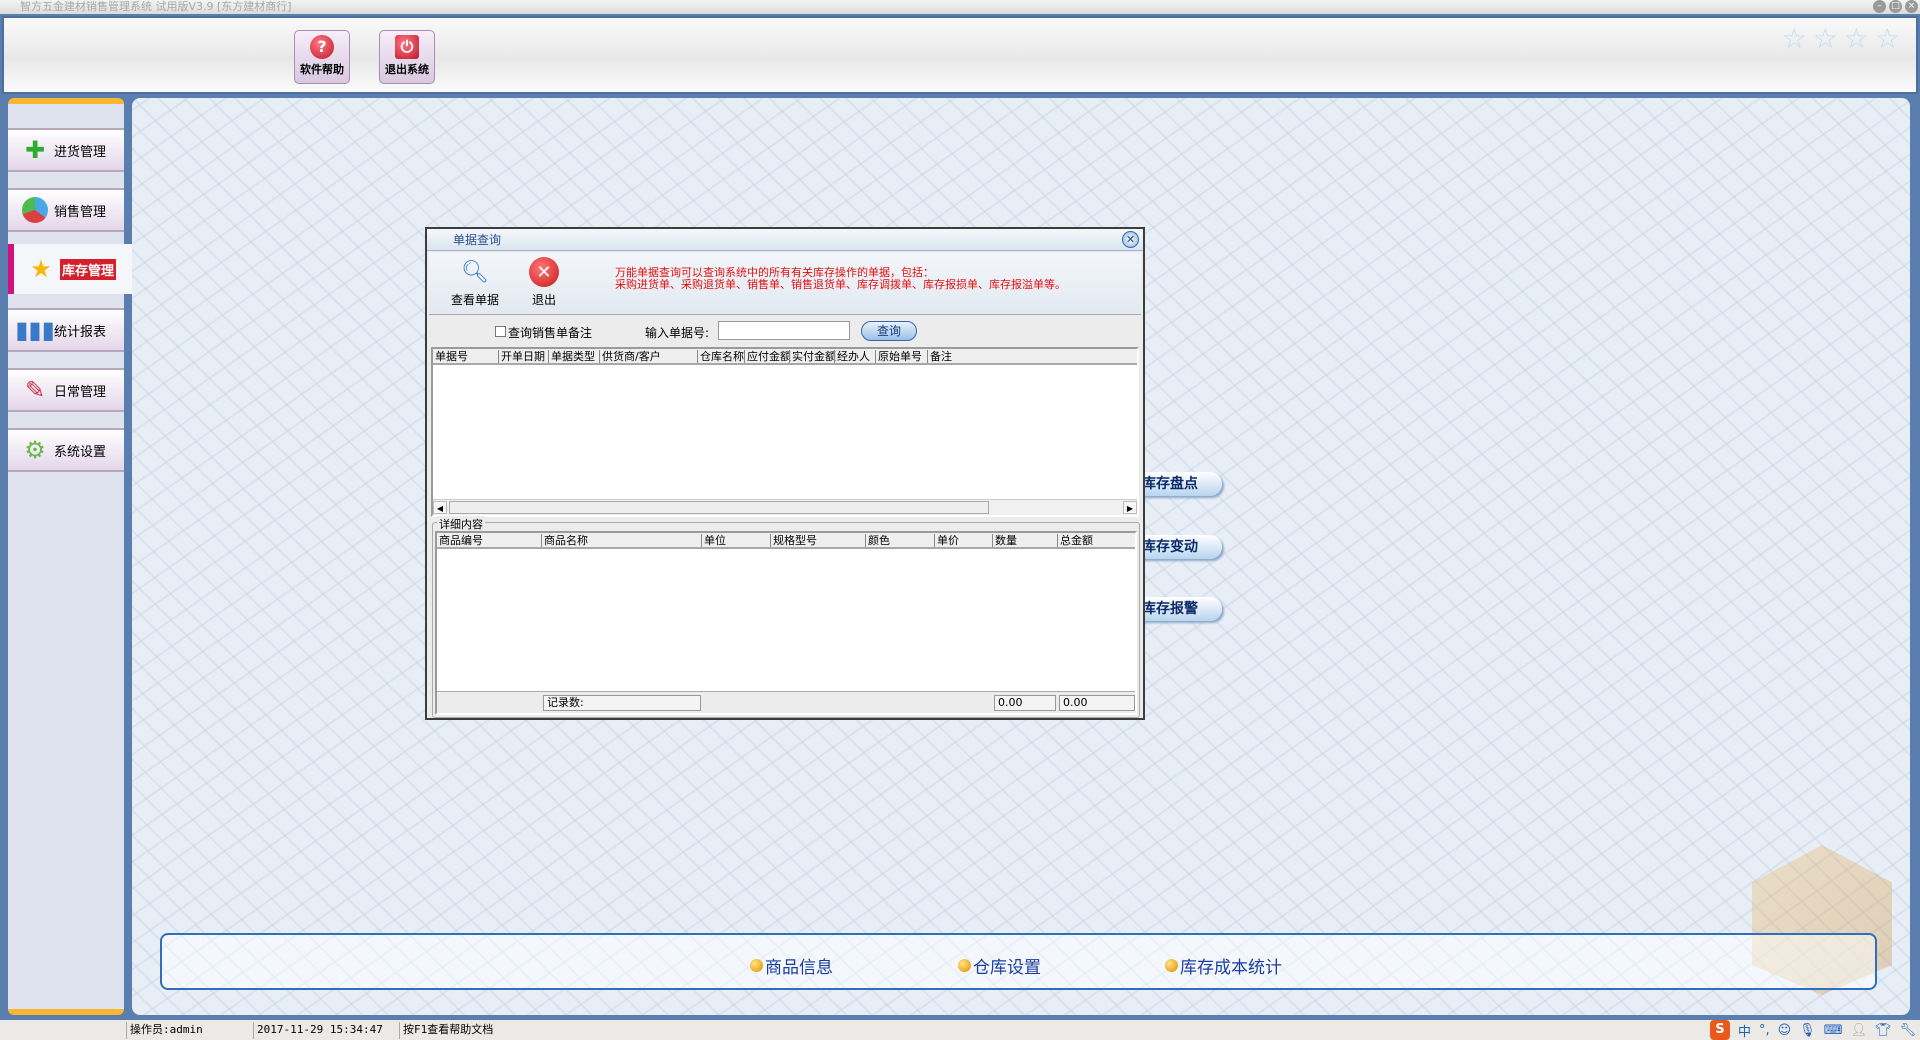  Describe the element at coordinates (1075, 540) in the screenshot. I see `column-header: 总金额` at that location.